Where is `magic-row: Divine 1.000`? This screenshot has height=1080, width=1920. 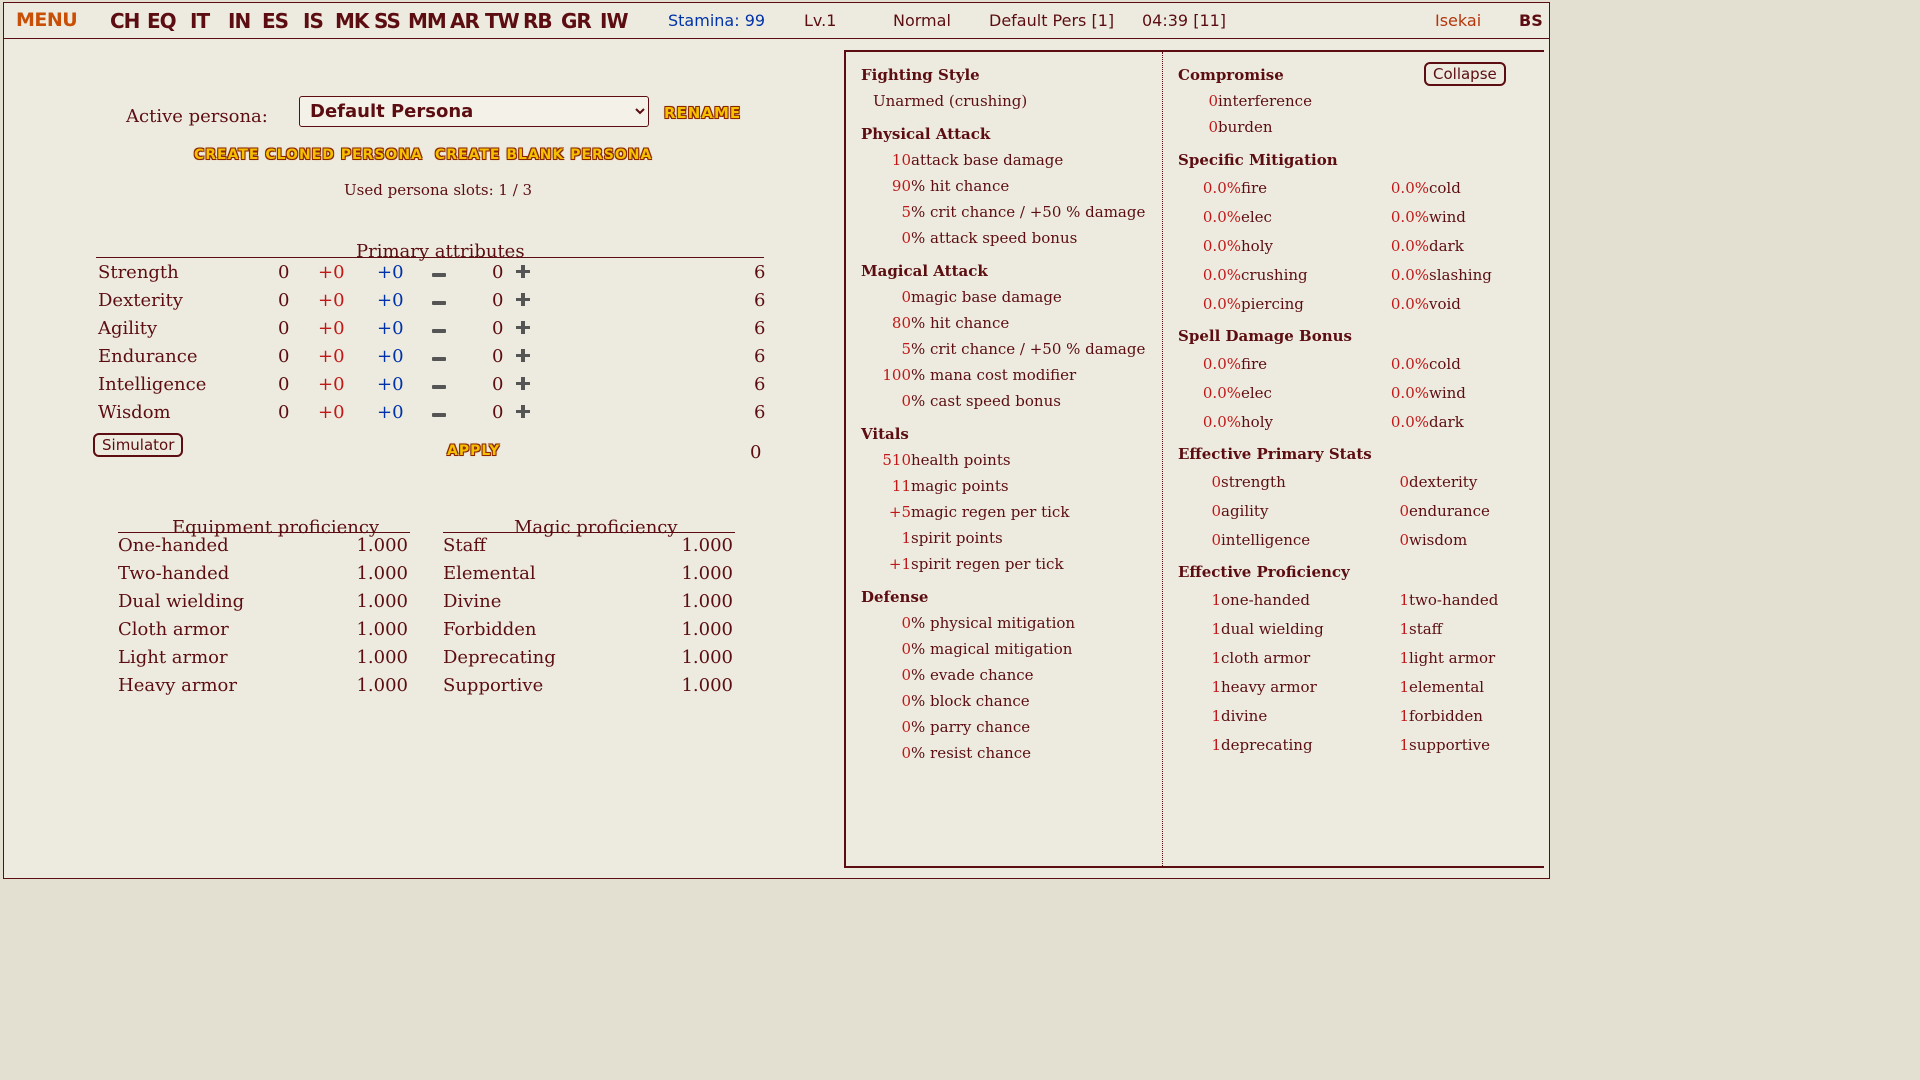
magic-row: Divine 1.000 is located at coordinates (588, 605).